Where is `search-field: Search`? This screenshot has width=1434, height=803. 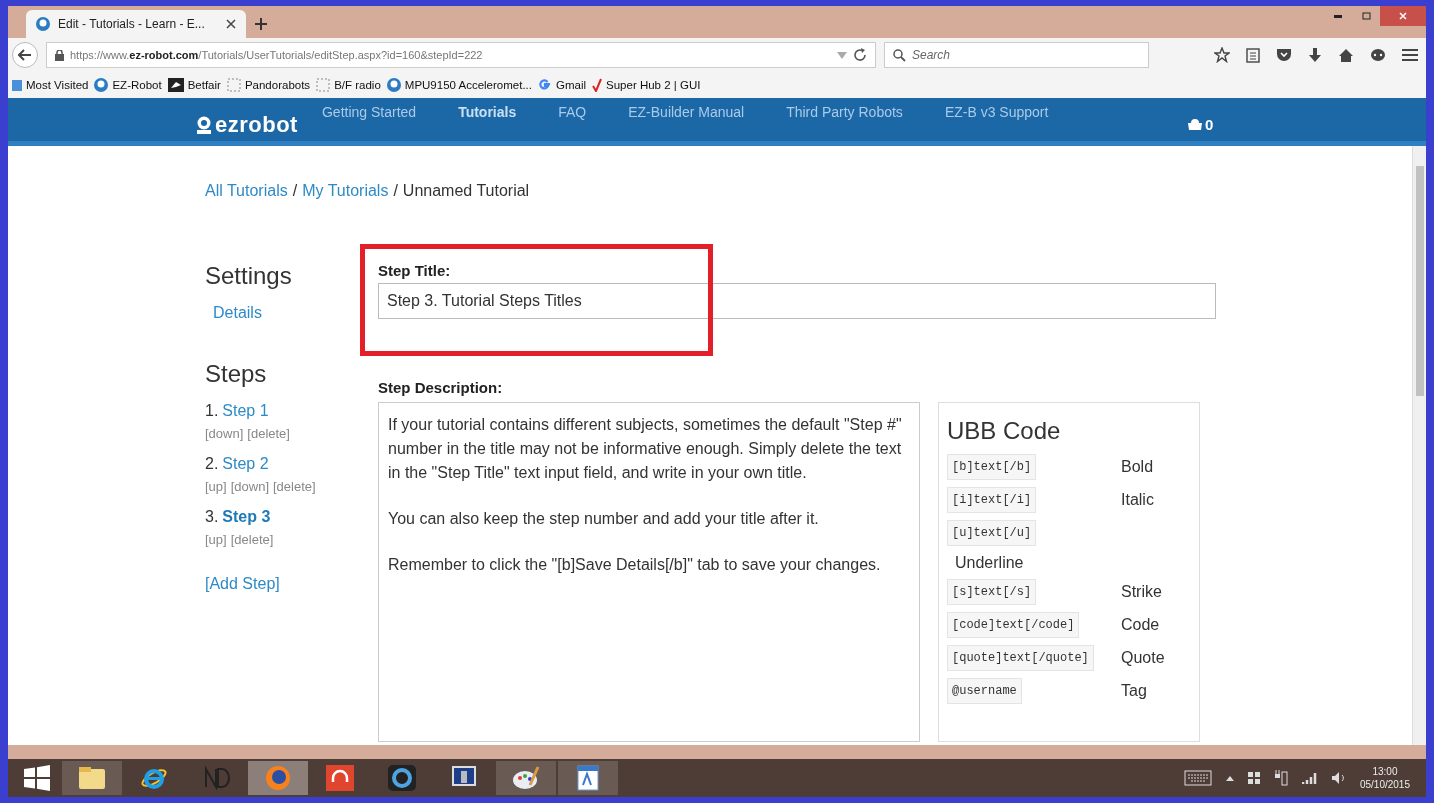 search-field: Search is located at coordinates (1016, 55).